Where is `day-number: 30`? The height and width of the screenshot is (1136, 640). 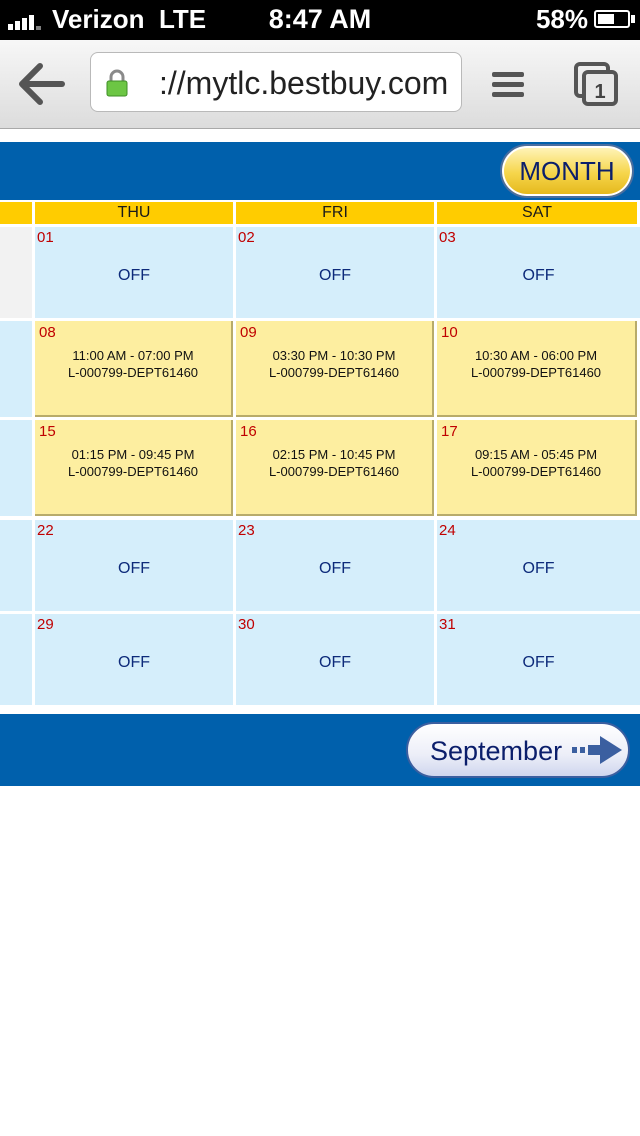
day-number: 30 is located at coordinates (246, 624).